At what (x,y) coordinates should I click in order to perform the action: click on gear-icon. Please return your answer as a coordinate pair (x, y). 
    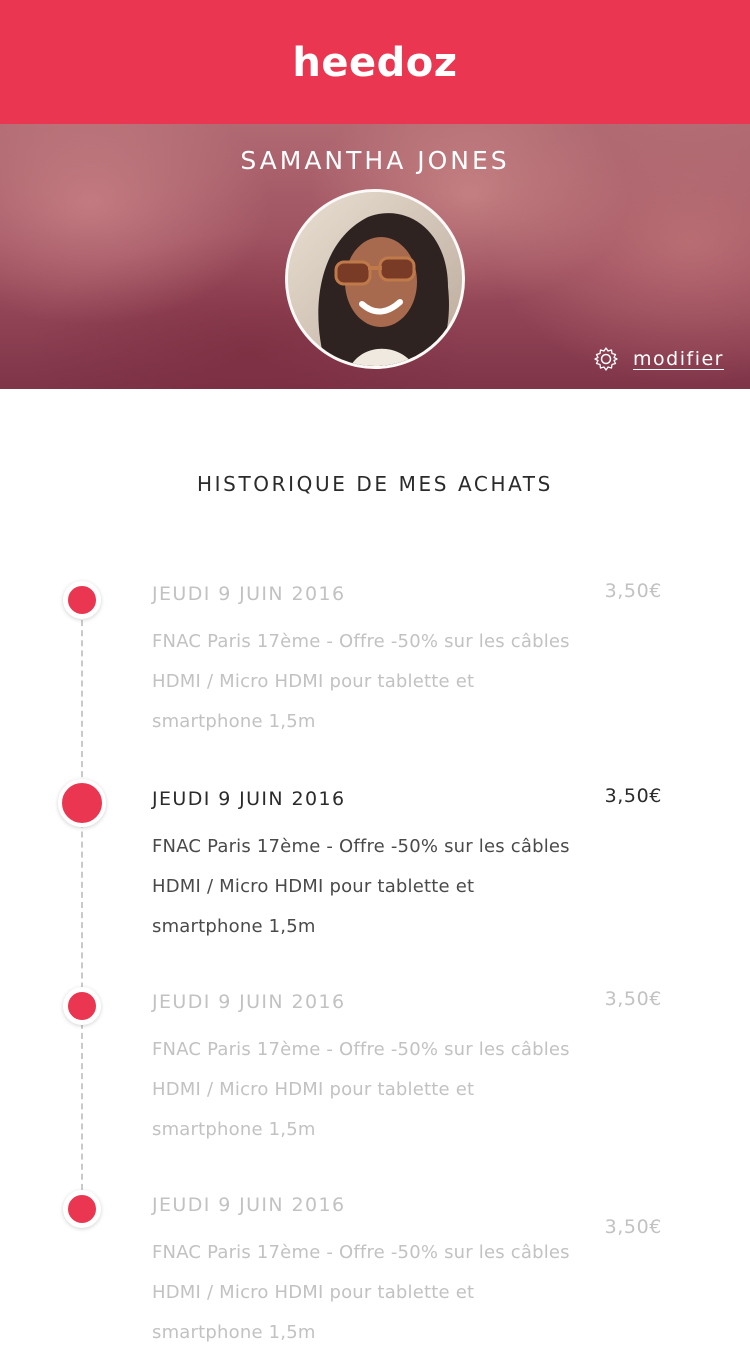
    Looking at the image, I should click on (606, 359).